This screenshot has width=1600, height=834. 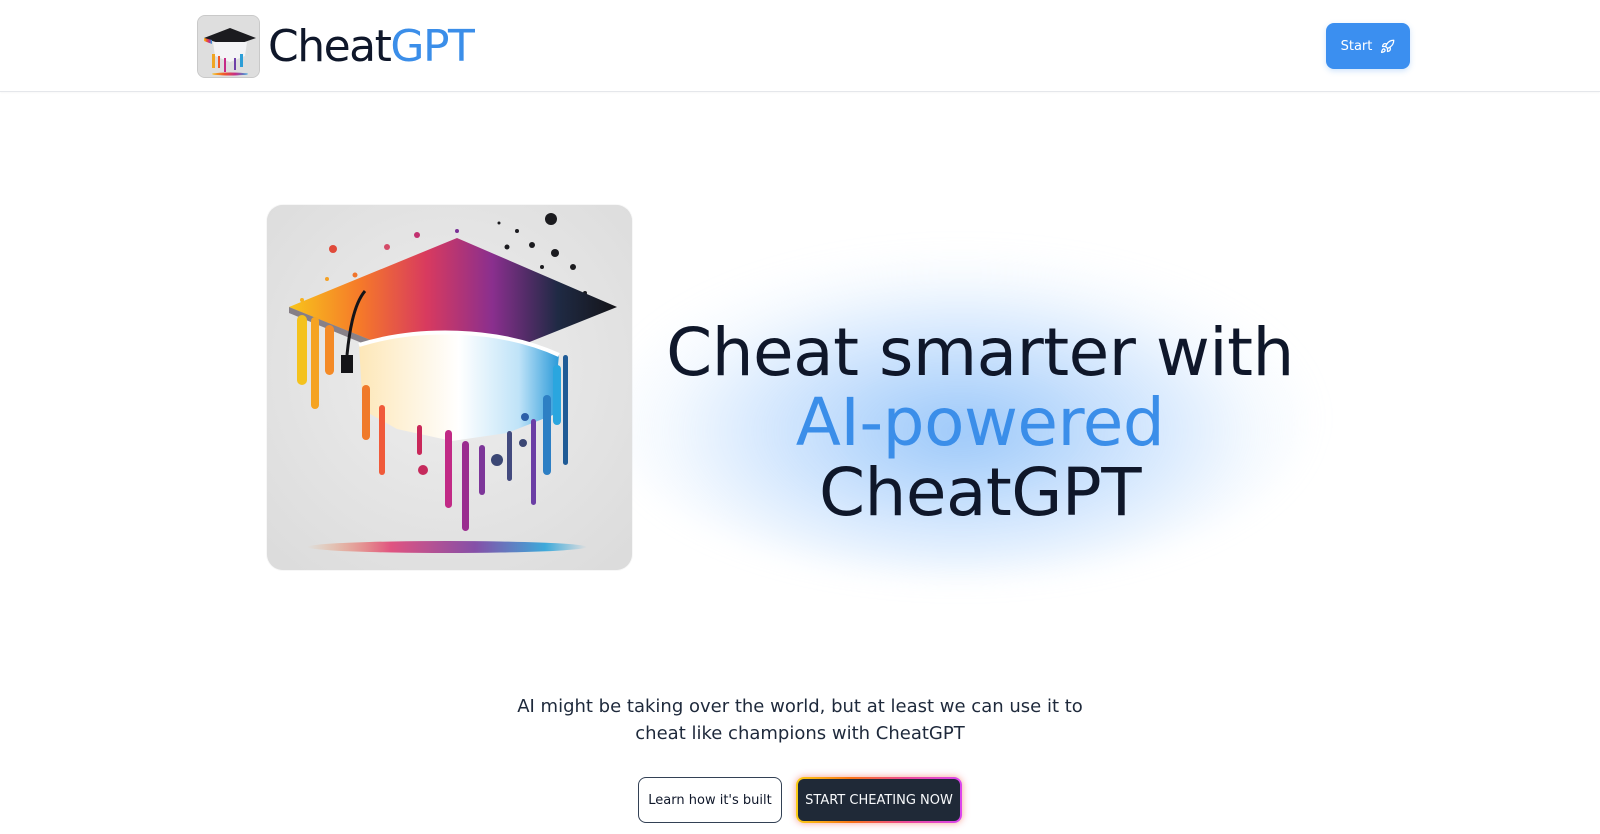 What do you see at coordinates (1356, 46) in the screenshot?
I see `start-button-label: Start` at bounding box center [1356, 46].